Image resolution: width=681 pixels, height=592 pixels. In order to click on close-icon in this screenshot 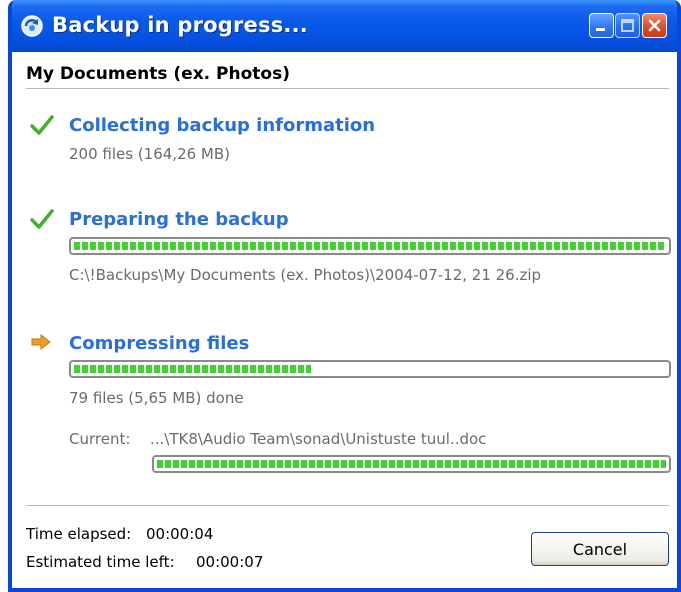, I will do `click(654, 25)`.